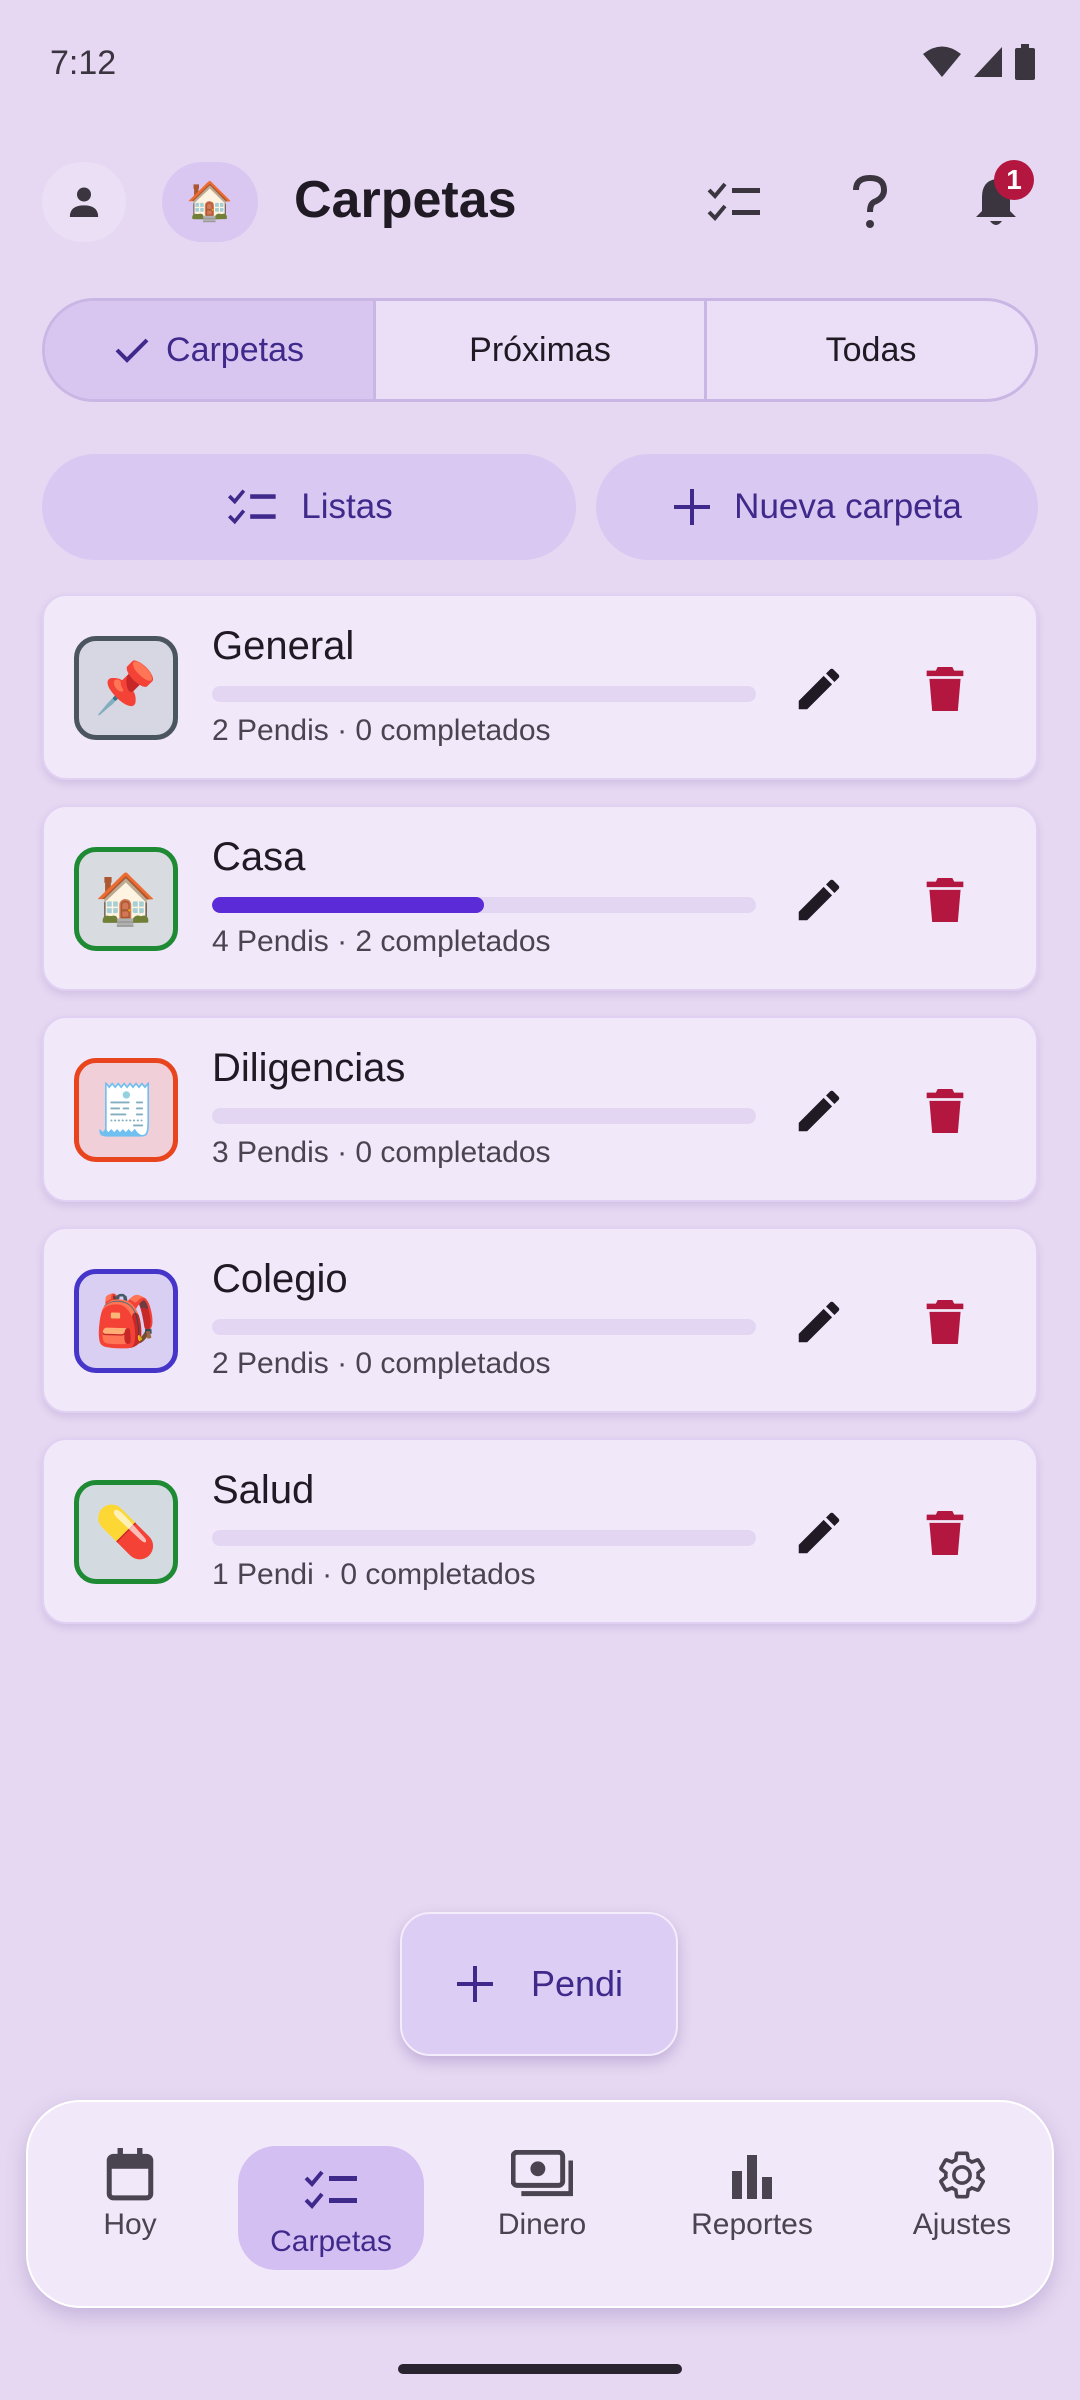 Image resolution: width=1080 pixels, height=2400 pixels. Describe the element at coordinates (848, 506) in the screenshot. I see `new-folder-label: Nueva carpeta` at that location.